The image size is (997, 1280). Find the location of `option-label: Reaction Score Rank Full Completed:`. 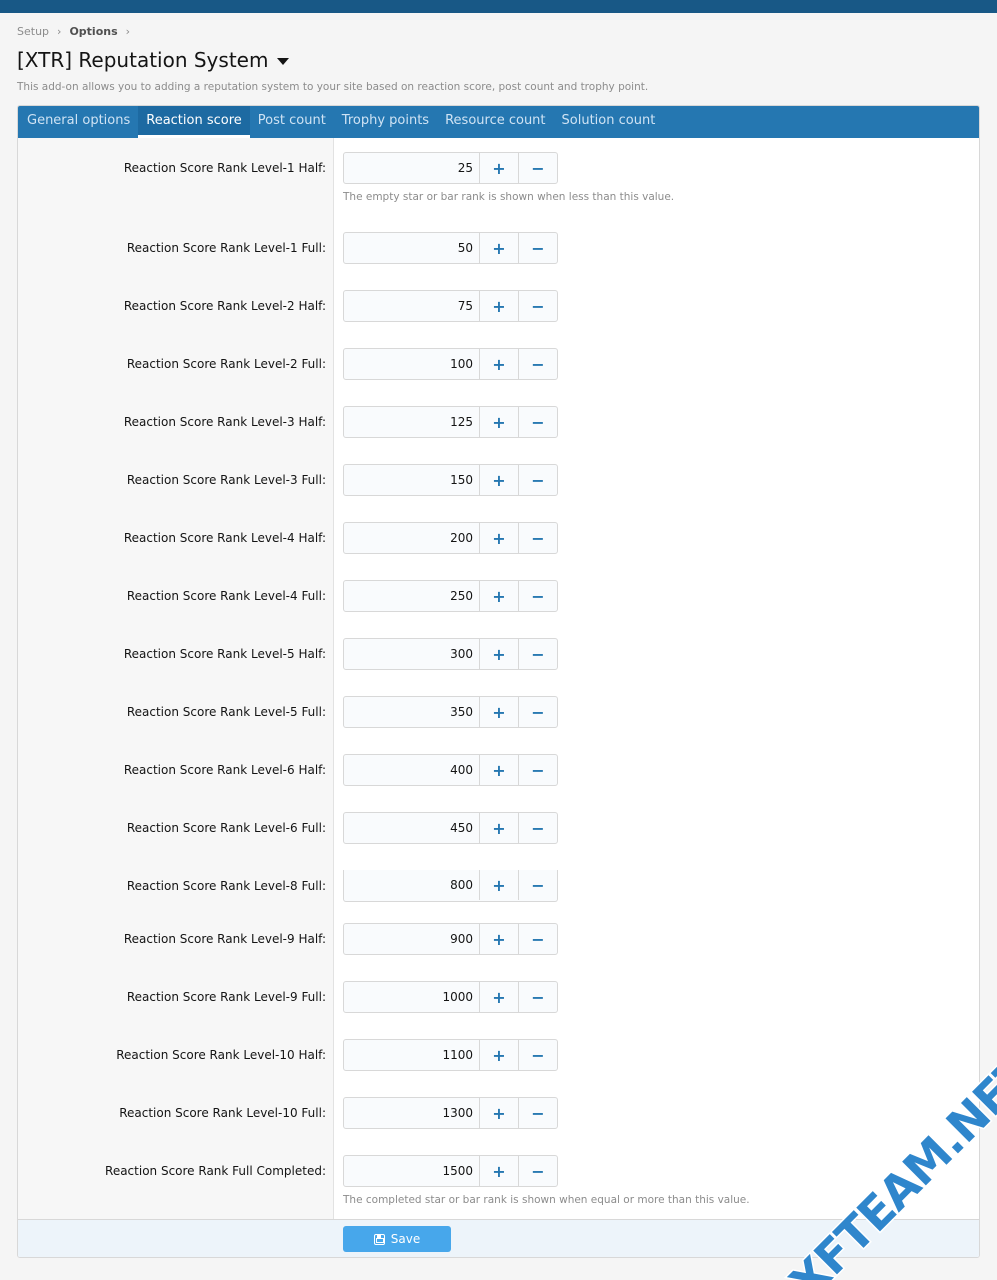

option-label: Reaction Score Rank Full Completed: is located at coordinates (215, 1171).